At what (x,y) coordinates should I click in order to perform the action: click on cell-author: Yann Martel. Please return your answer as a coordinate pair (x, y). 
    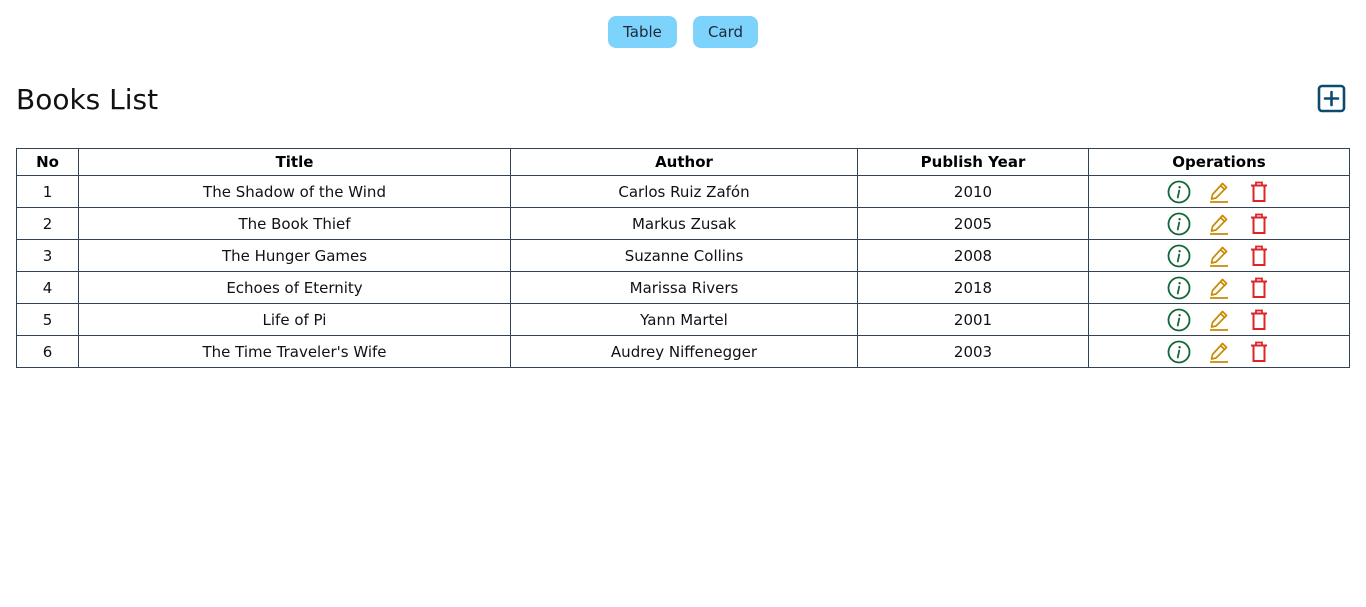
    Looking at the image, I should click on (684, 319).